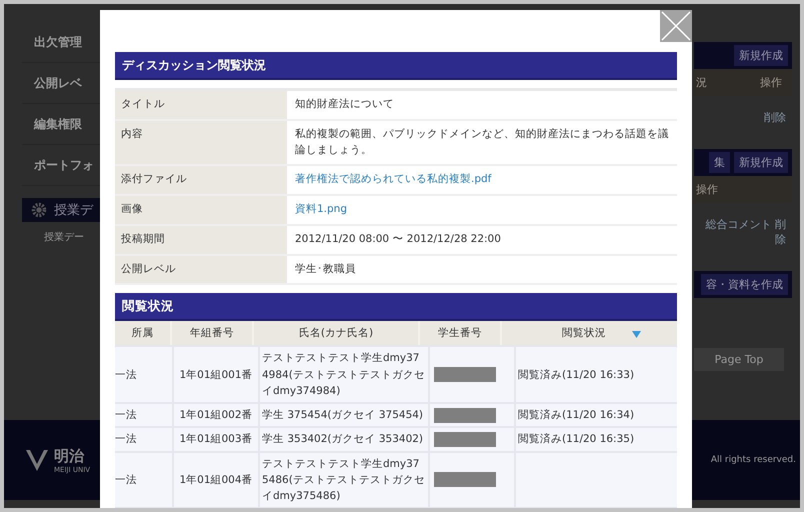 The width and height of the screenshot is (804, 512). I want to click on panel-button: 容・資料を作成, so click(744, 284).